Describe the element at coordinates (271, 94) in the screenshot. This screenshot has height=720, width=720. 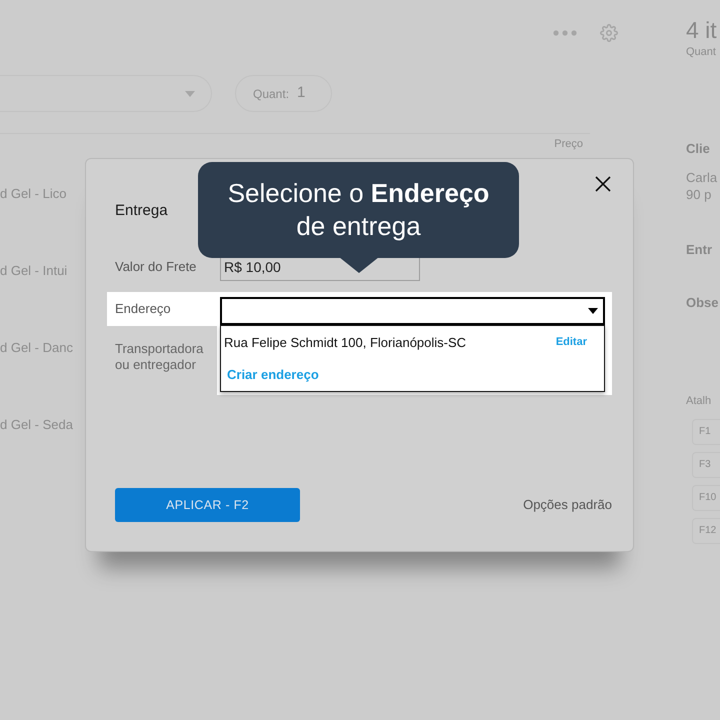
I see `quantity-label: Quant:` at that location.